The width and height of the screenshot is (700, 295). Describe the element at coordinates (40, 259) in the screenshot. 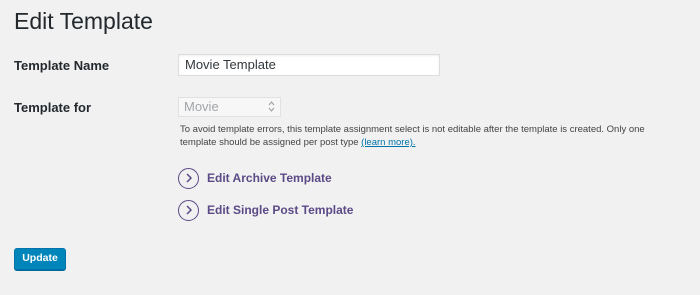

I see `update-button: Update` at that location.